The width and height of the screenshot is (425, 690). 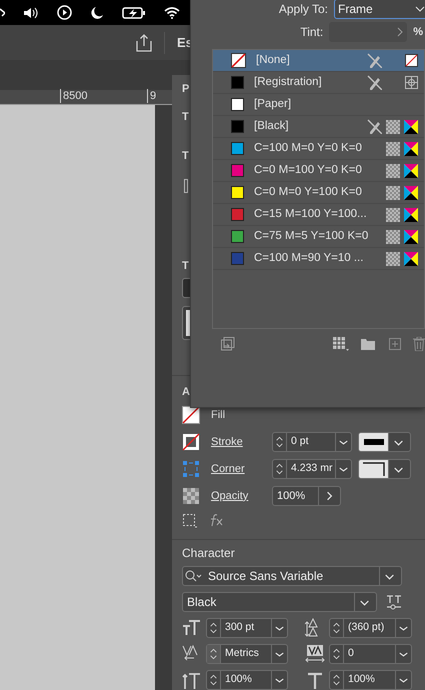 What do you see at coordinates (379, 9) in the screenshot?
I see `apply-to-dropdown: Frame` at bounding box center [379, 9].